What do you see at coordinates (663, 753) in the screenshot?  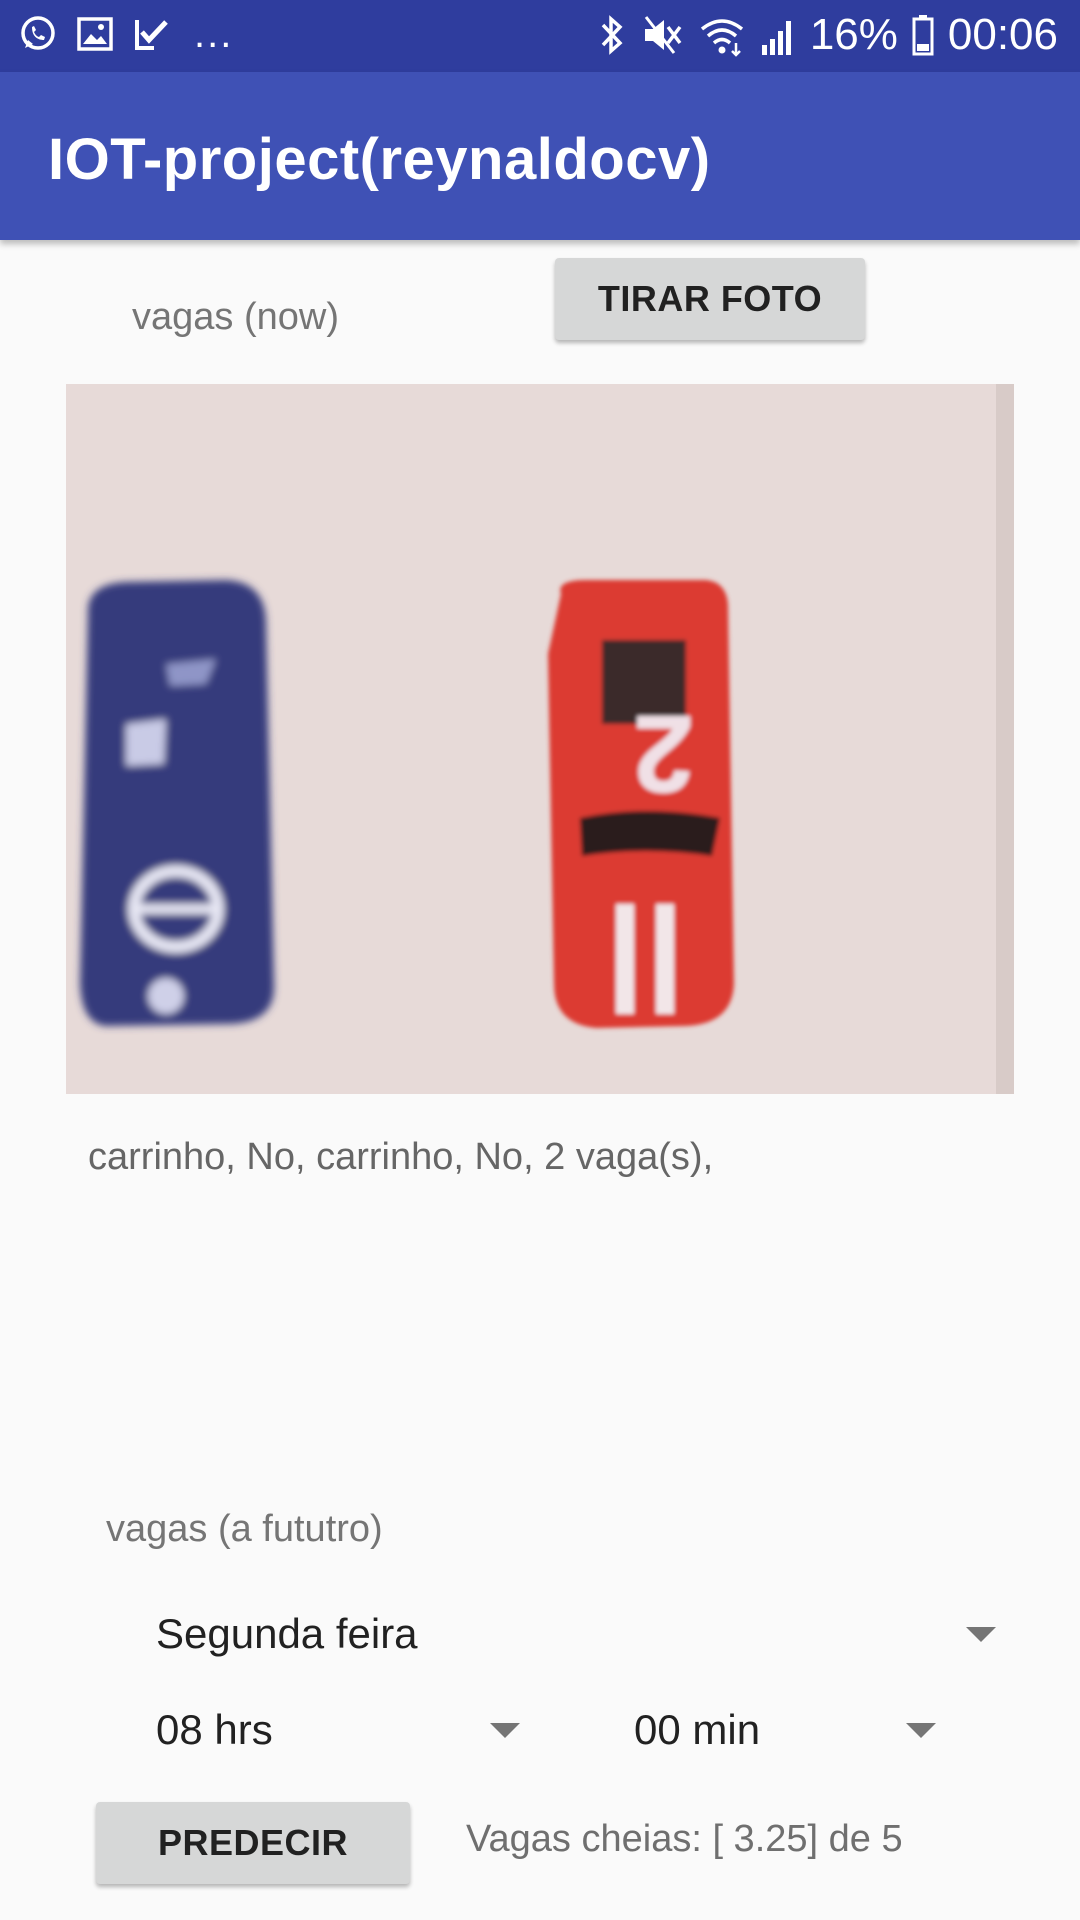 I see `svg-text: 2` at bounding box center [663, 753].